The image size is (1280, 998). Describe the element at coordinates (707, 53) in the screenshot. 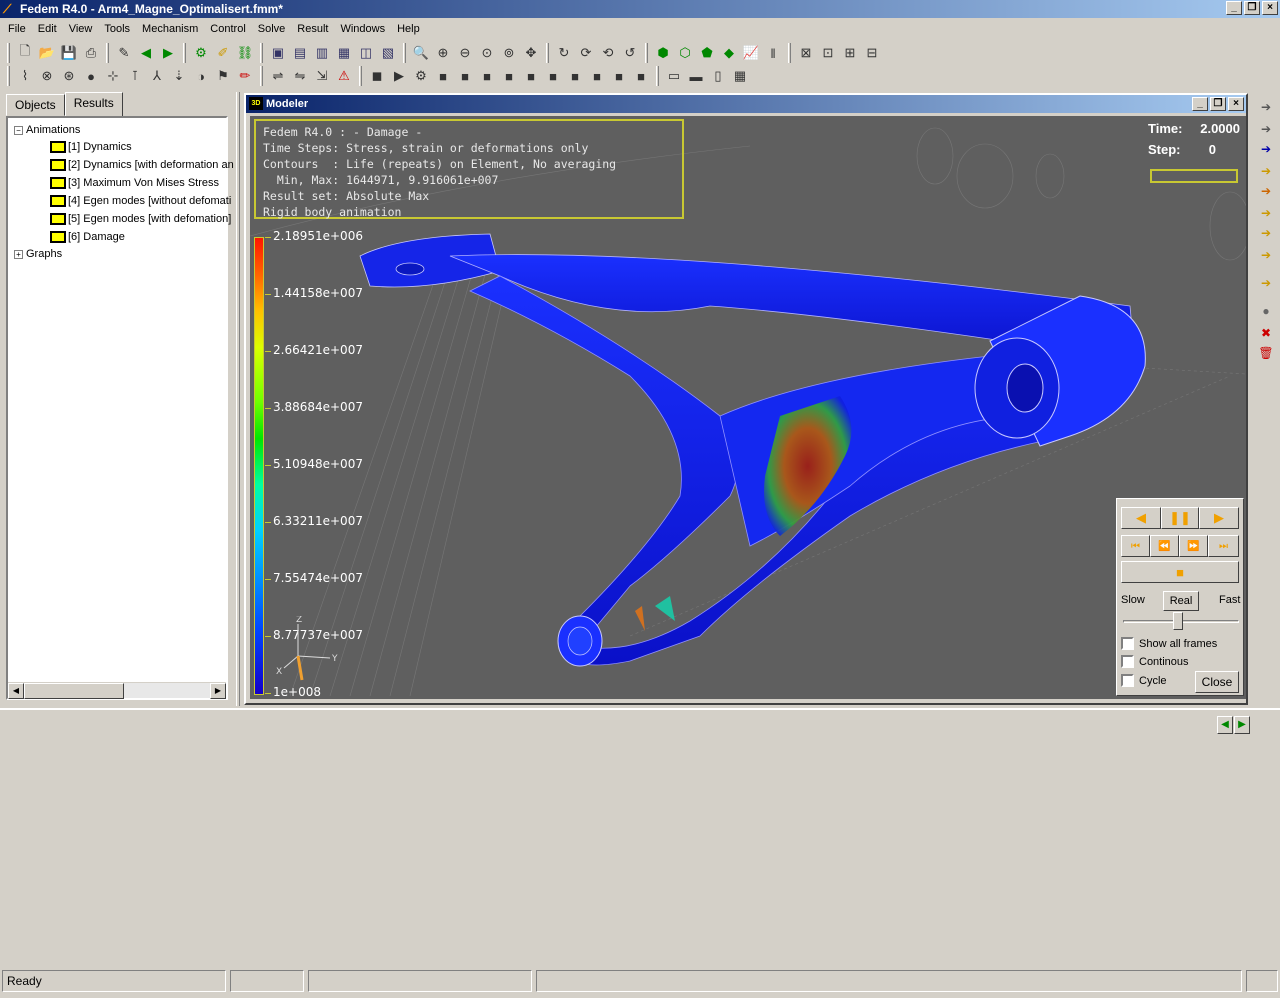

I see `shaded-view-icon: ⬟` at that location.